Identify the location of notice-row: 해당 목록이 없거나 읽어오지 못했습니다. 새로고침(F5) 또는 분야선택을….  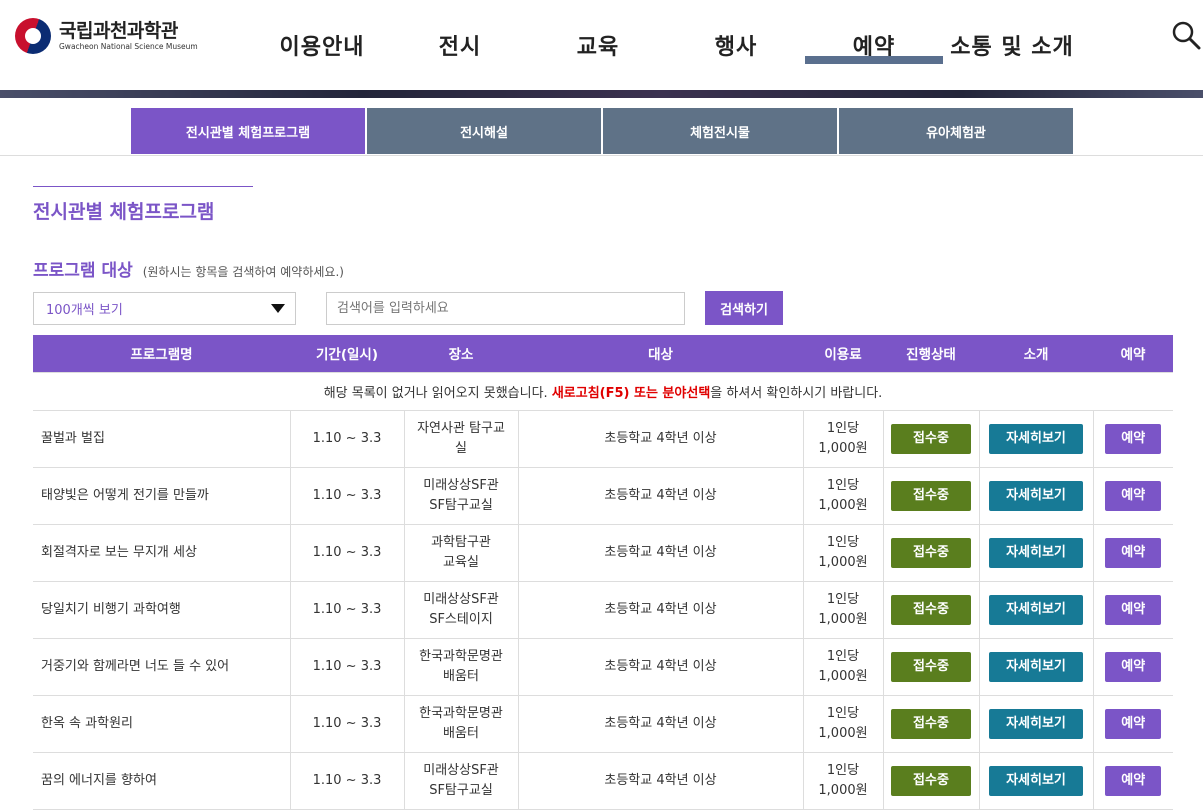
(603, 391).